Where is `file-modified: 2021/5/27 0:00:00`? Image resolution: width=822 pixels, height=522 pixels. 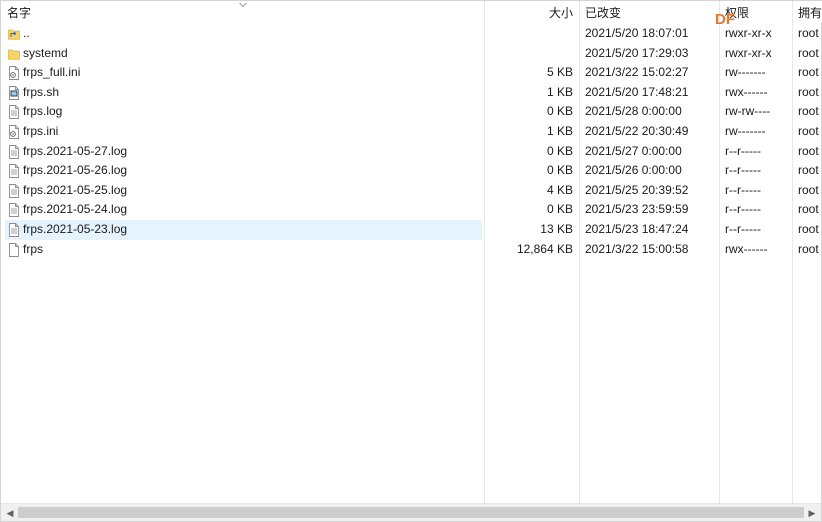 file-modified: 2021/5/27 0:00:00 is located at coordinates (633, 150).